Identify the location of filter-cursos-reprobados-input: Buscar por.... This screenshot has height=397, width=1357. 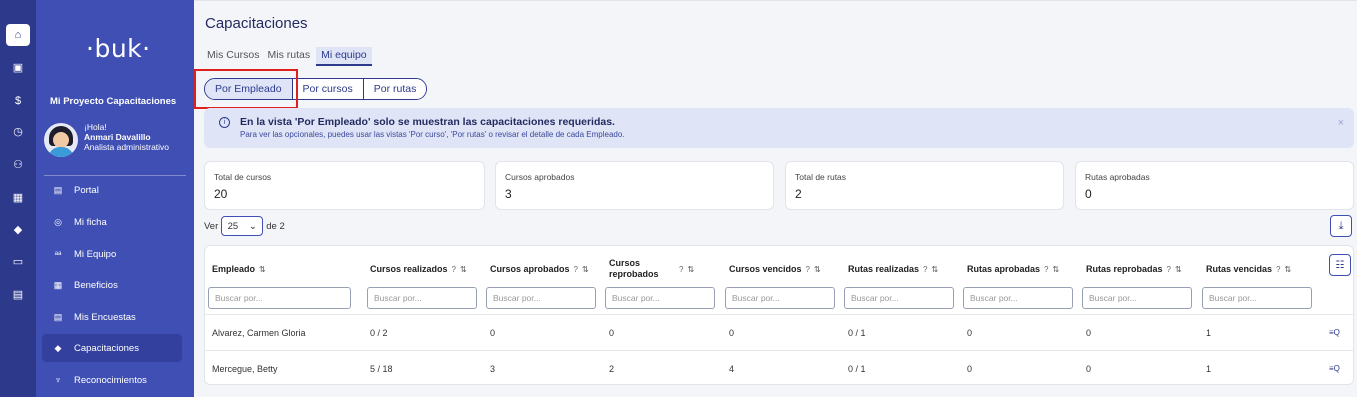
(660, 298).